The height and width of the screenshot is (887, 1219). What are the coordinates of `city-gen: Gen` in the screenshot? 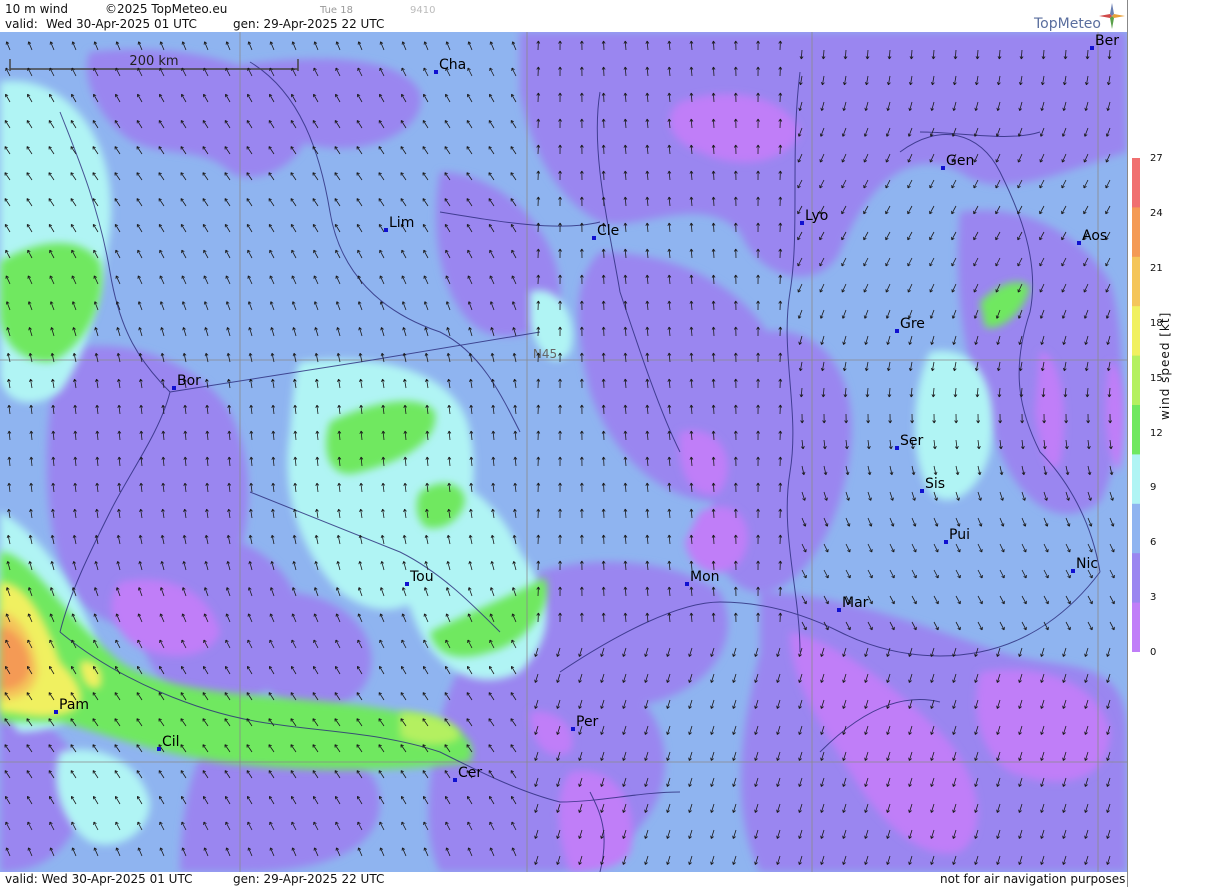 It's located at (957, 161).